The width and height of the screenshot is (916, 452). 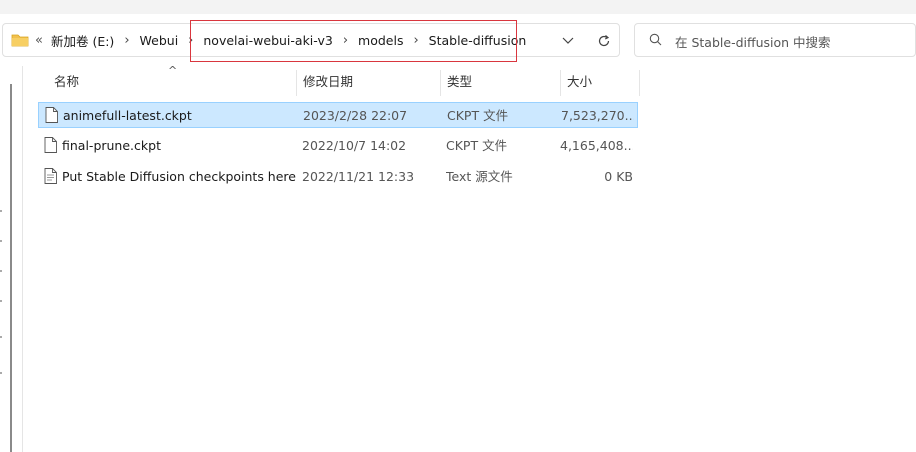 I want to click on search-icon, so click(x=655, y=39).